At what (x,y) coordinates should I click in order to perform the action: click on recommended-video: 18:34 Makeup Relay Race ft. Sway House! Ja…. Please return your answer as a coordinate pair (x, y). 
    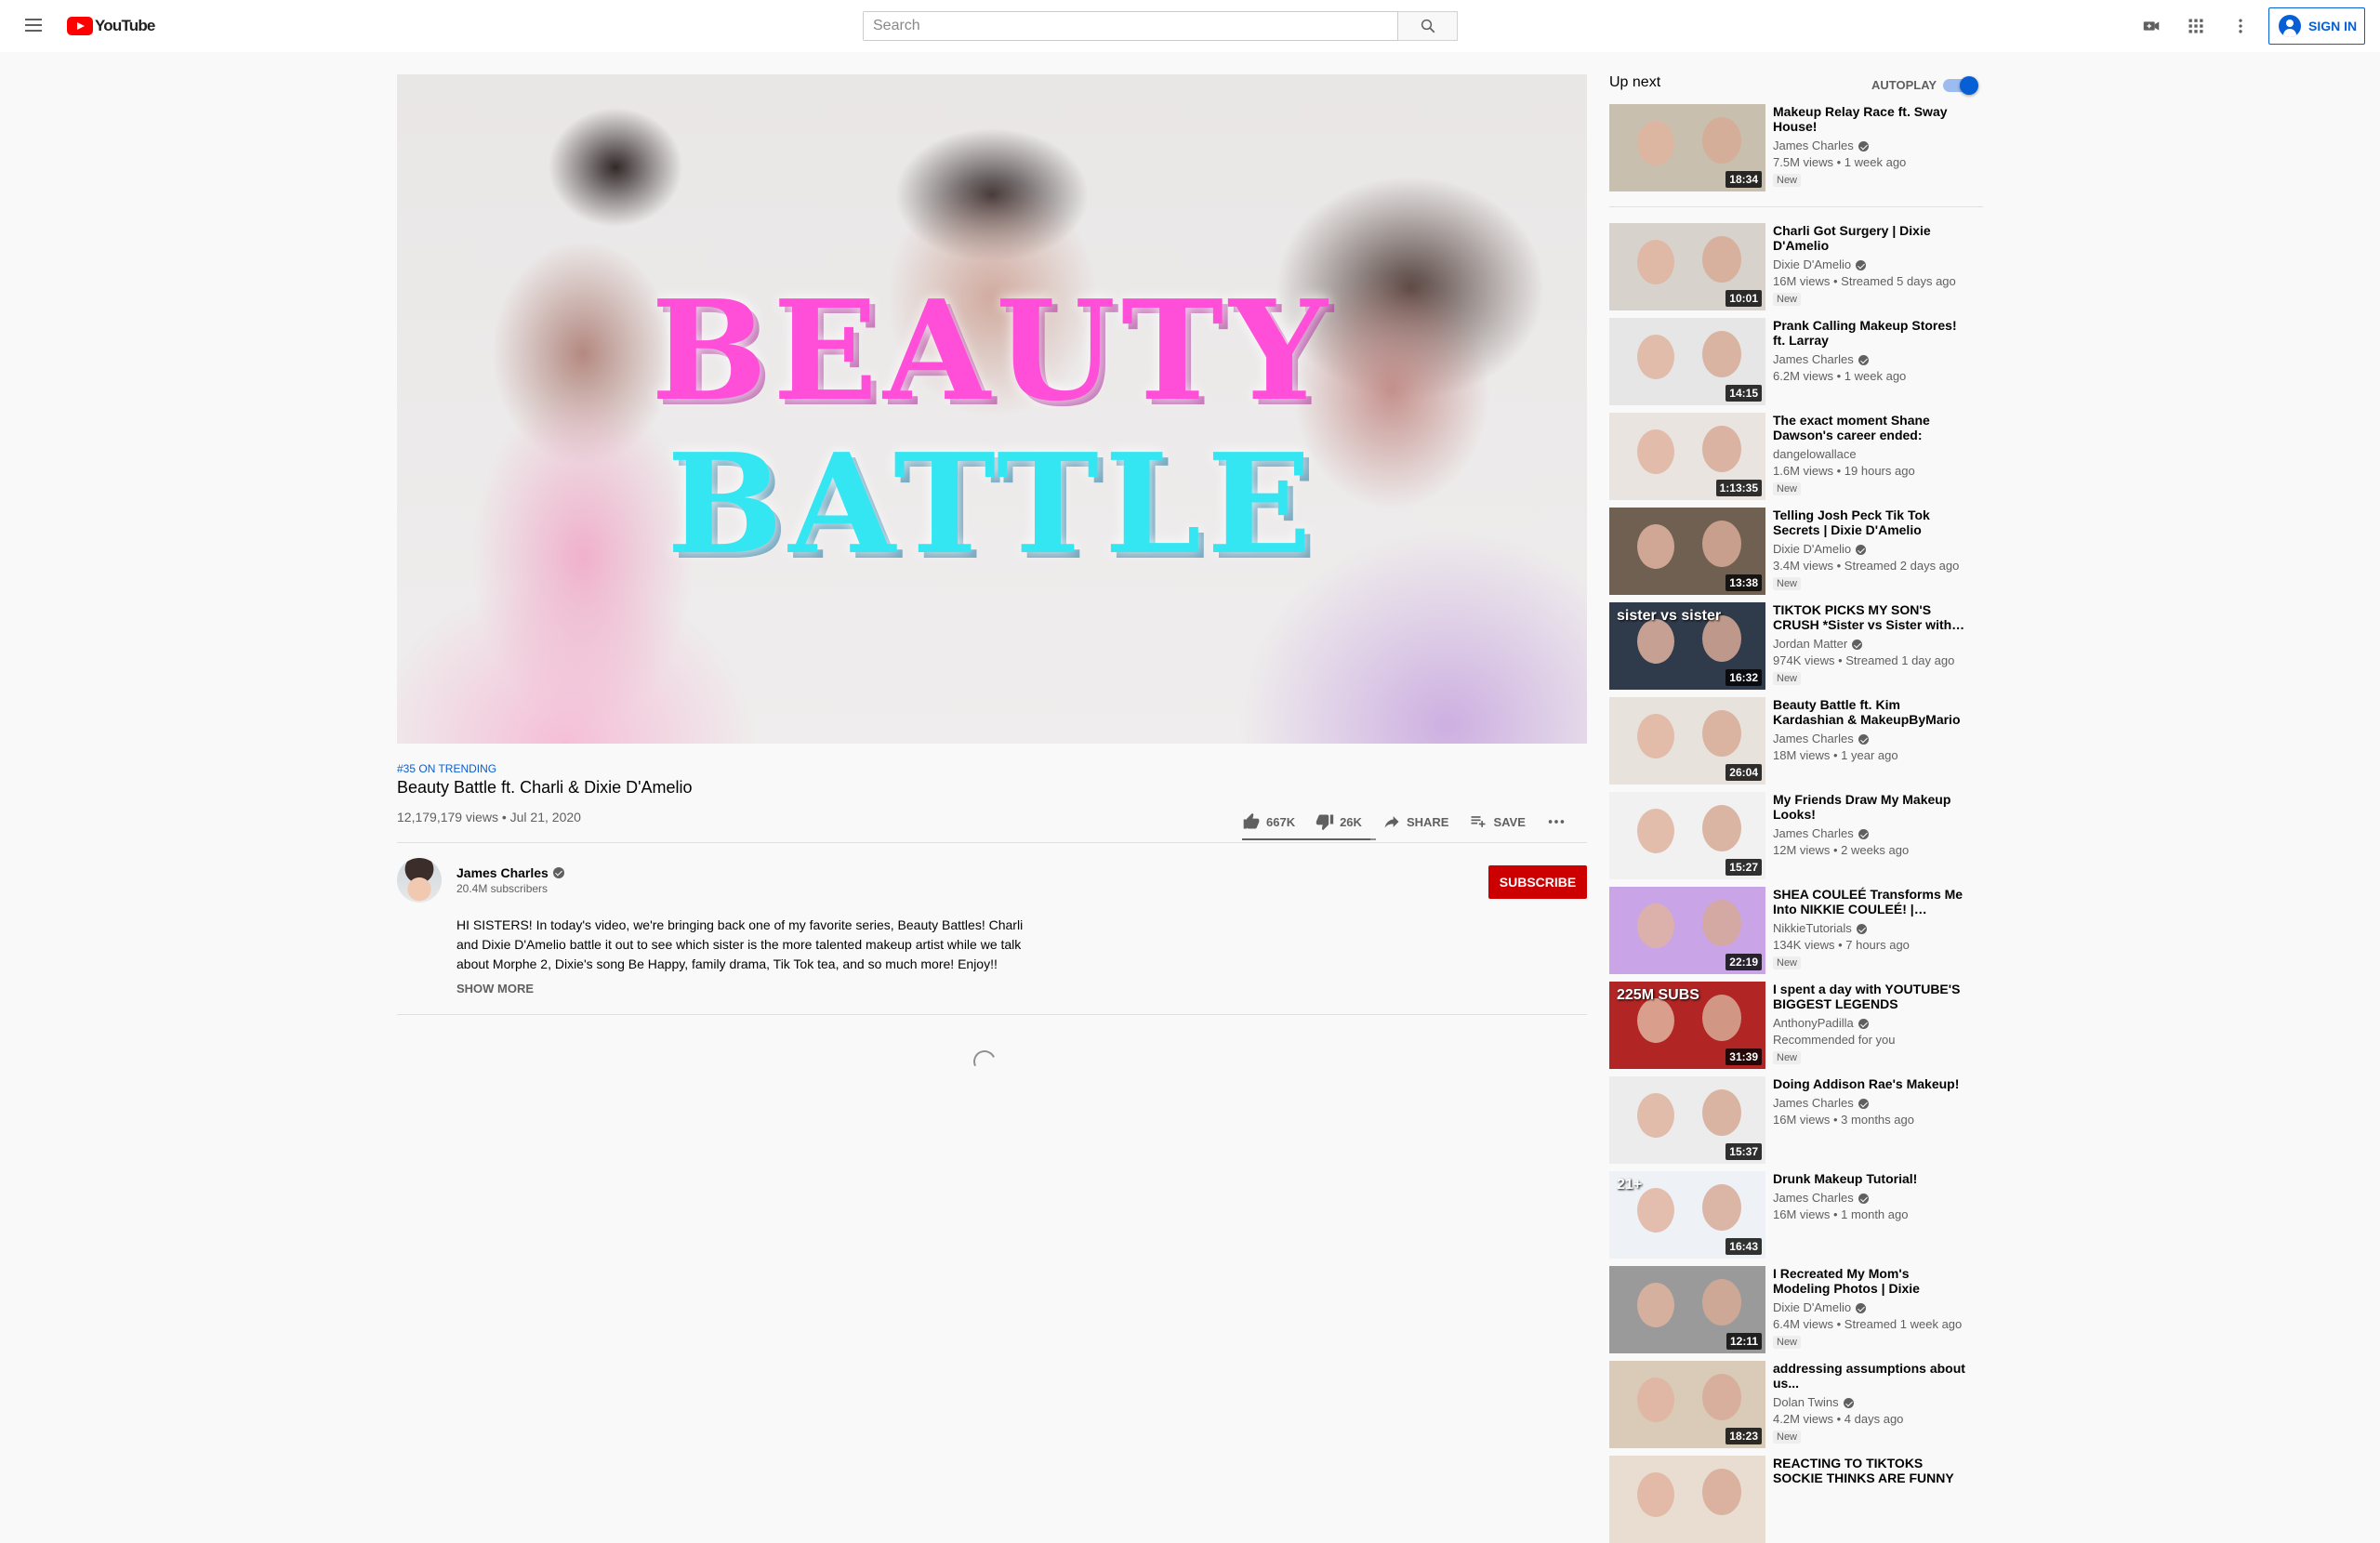
    Looking at the image, I should click on (1796, 147).